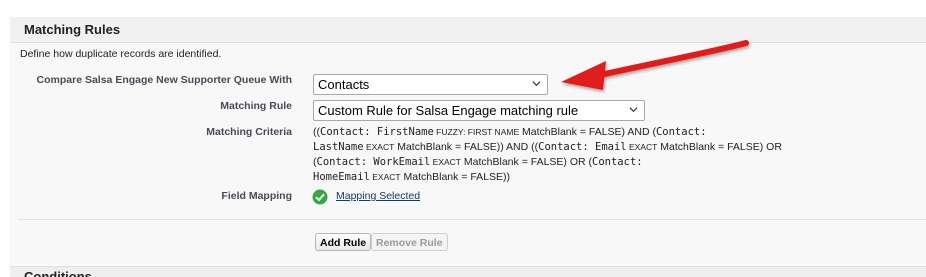 The width and height of the screenshot is (926, 277). I want to click on criteria-field: Contact: WorkEmail, so click(373, 162).